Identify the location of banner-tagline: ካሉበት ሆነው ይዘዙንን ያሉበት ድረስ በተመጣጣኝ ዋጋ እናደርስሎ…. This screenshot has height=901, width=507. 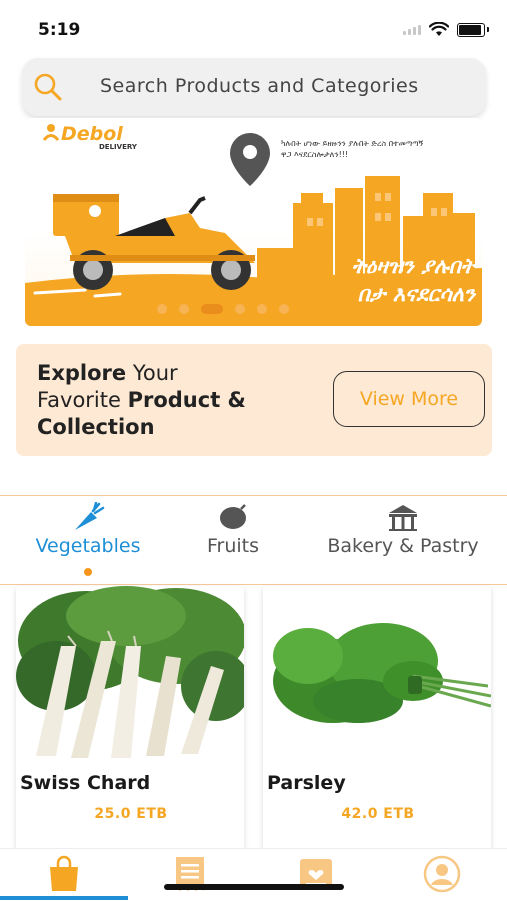
(352, 149).